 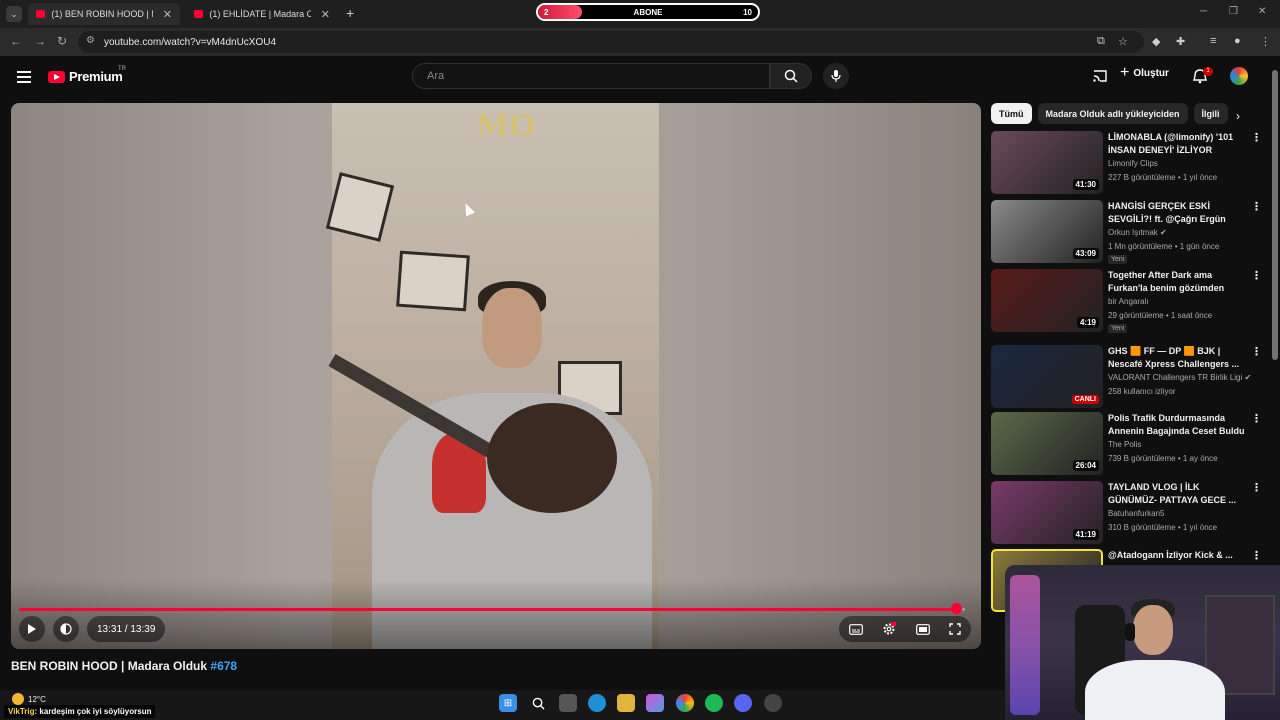 What do you see at coordinates (126, 629) in the screenshot?
I see `time-display: 13:31 / 13:39` at bounding box center [126, 629].